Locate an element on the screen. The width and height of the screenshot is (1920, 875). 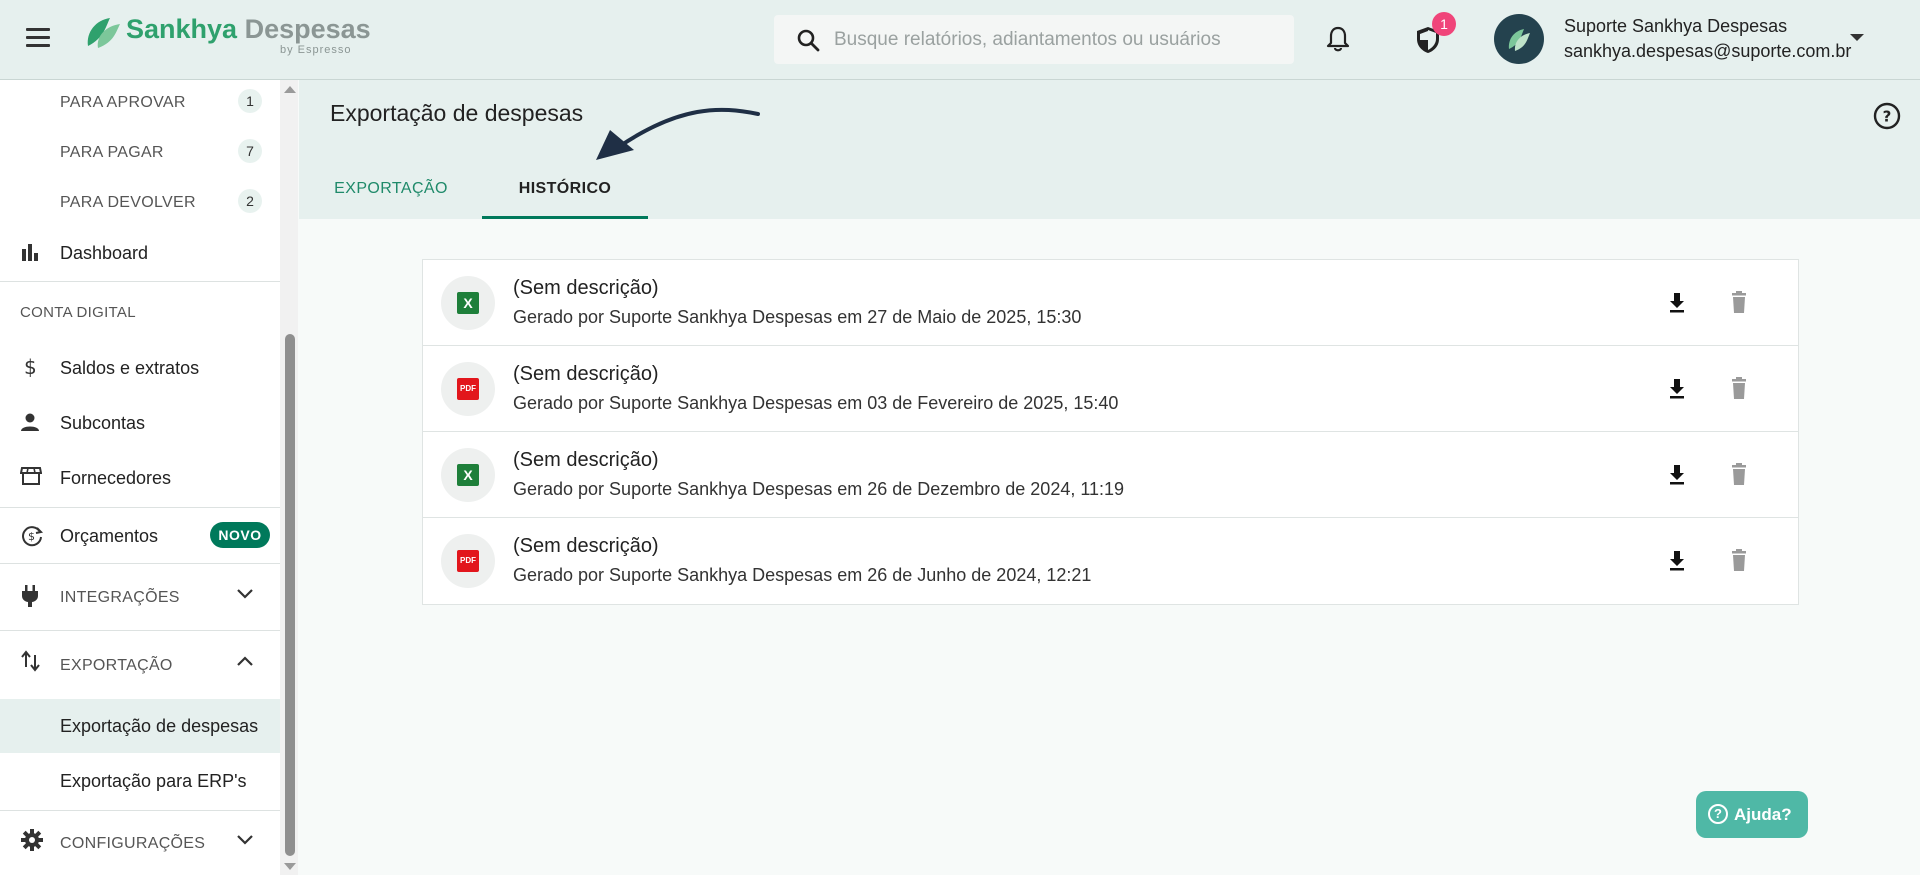
swap-vertical-icon is located at coordinates (30, 661).